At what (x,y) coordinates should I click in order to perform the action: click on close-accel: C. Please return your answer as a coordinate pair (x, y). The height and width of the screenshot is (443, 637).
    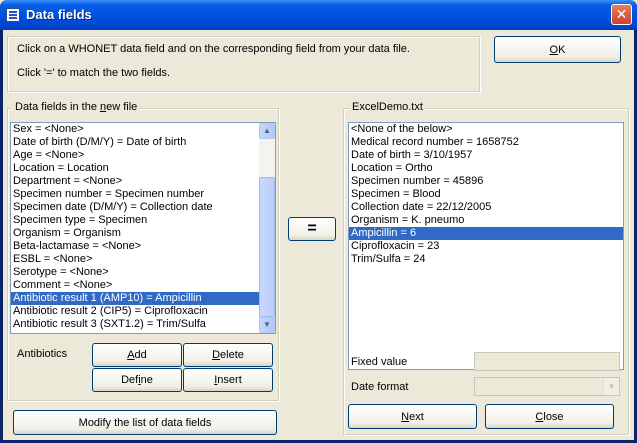
    Looking at the image, I should click on (539, 416).